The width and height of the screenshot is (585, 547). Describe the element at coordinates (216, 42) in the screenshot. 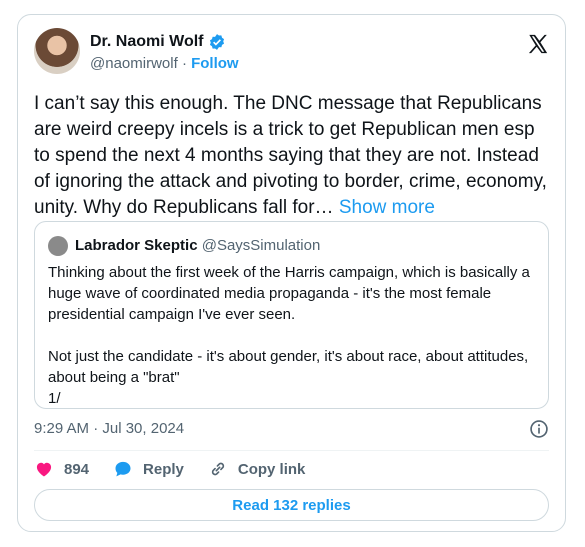

I see `verified-icon` at that location.